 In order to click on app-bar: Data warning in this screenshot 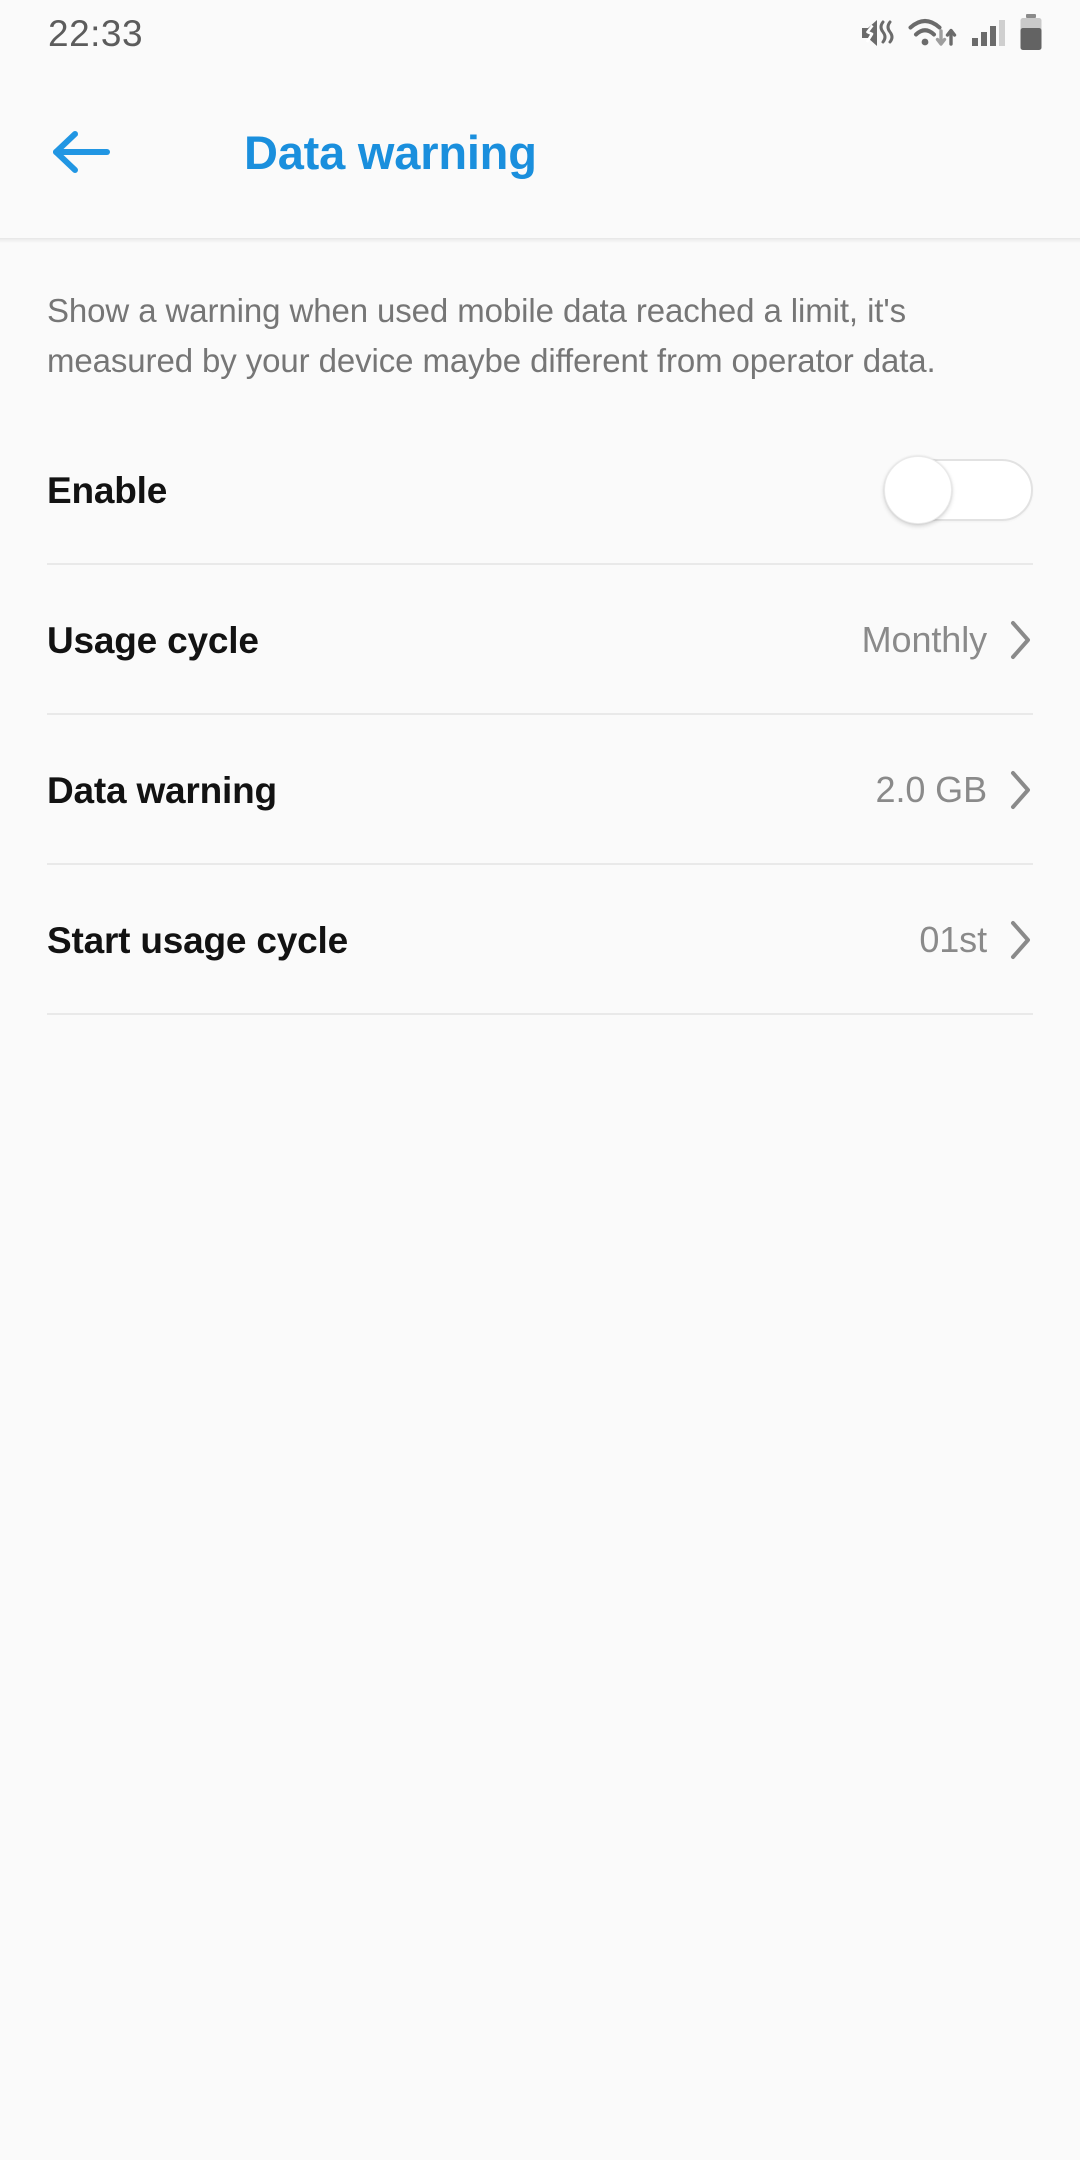, I will do `click(540, 152)`.